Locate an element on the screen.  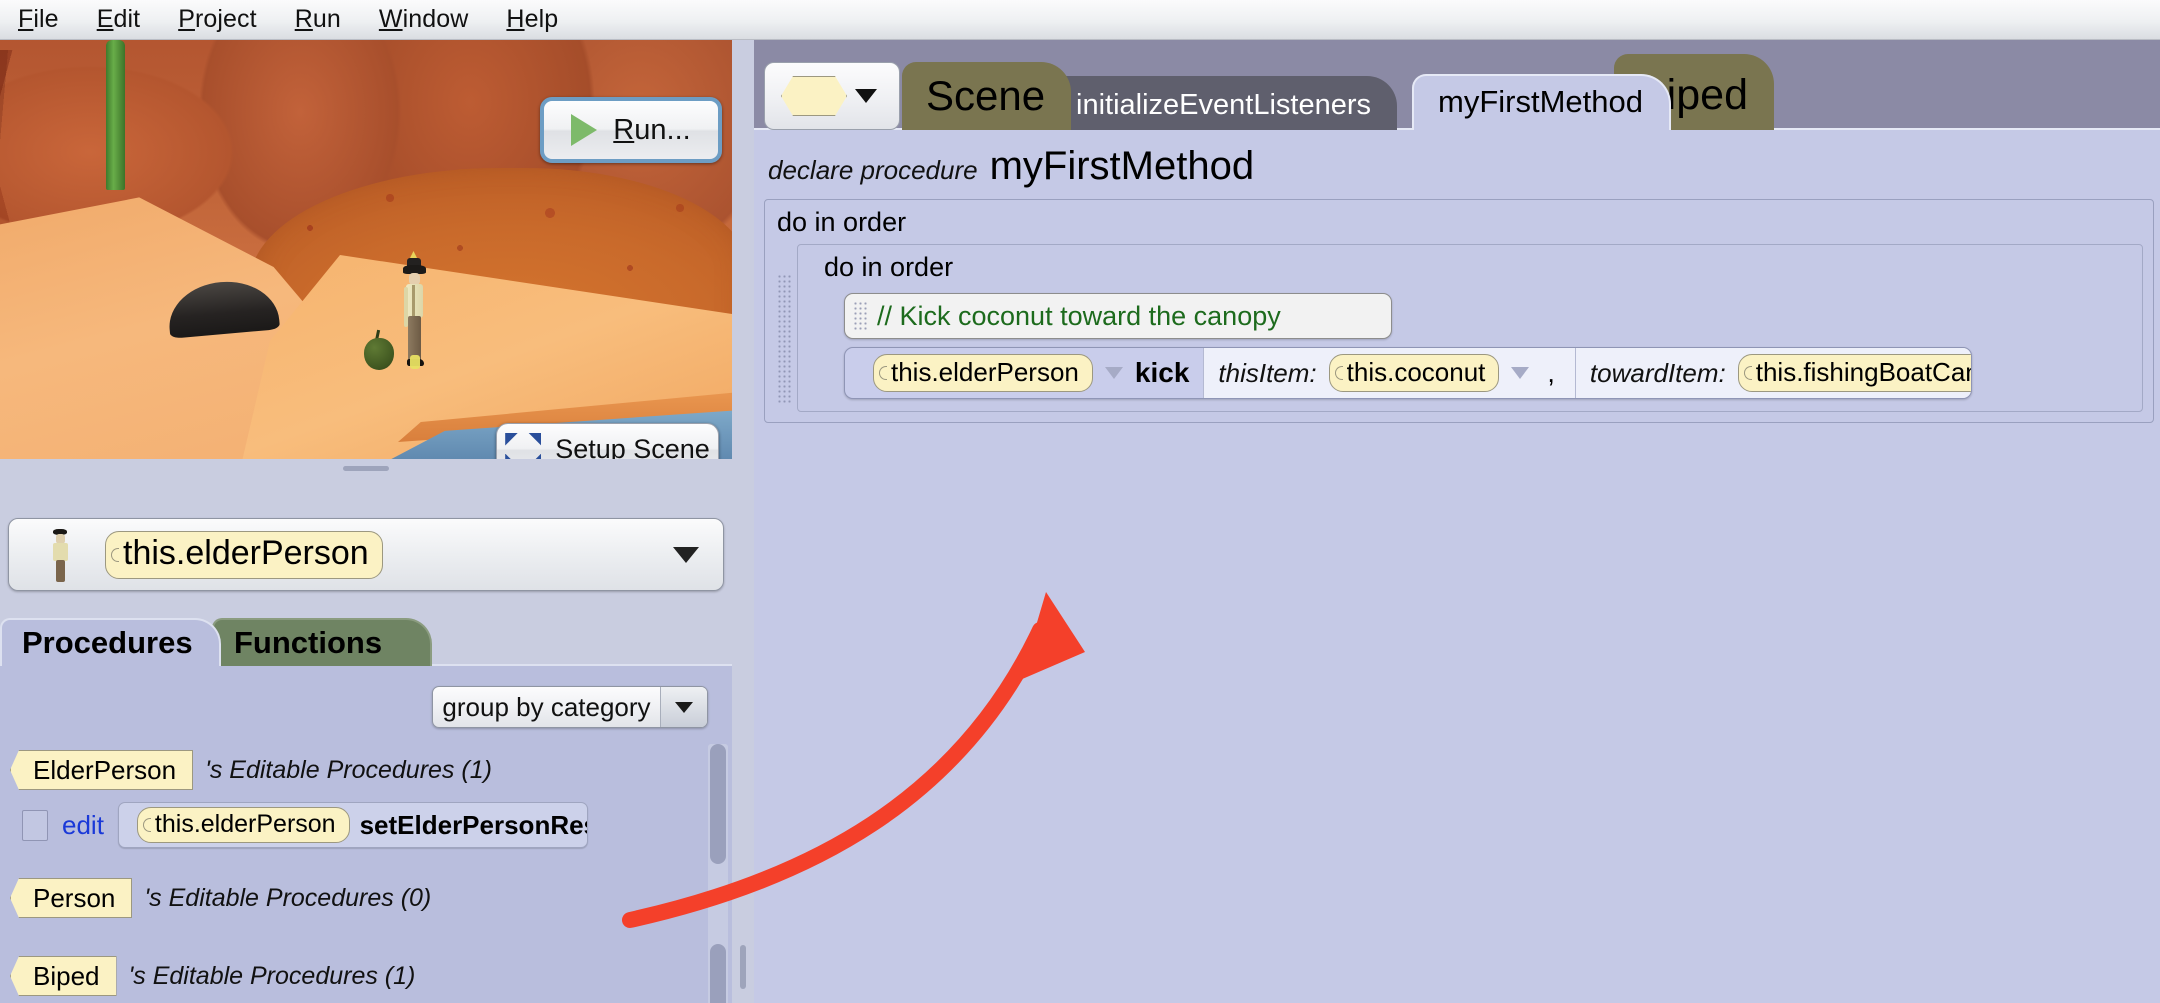
four-arrows-icon is located at coordinates (523, 445).